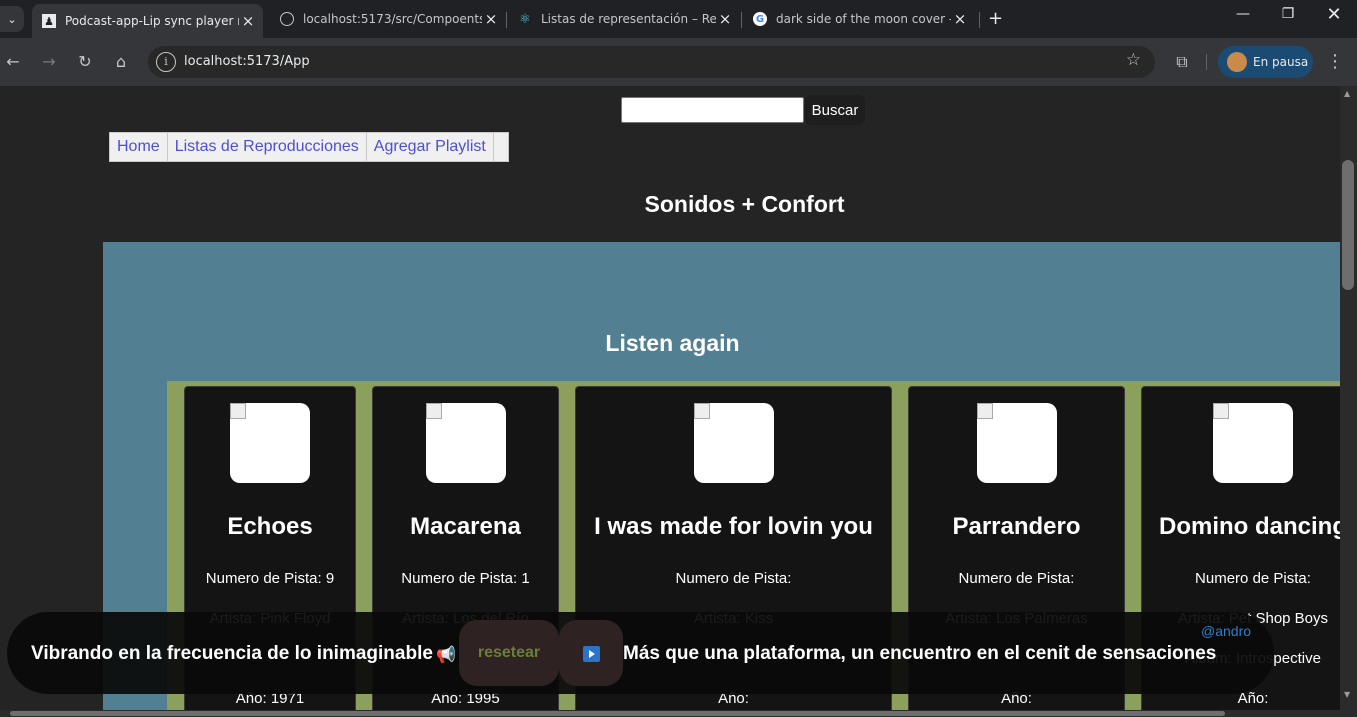  Describe the element at coordinates (501, 147) in the screenshot. I see `nav-spacer` at that location.